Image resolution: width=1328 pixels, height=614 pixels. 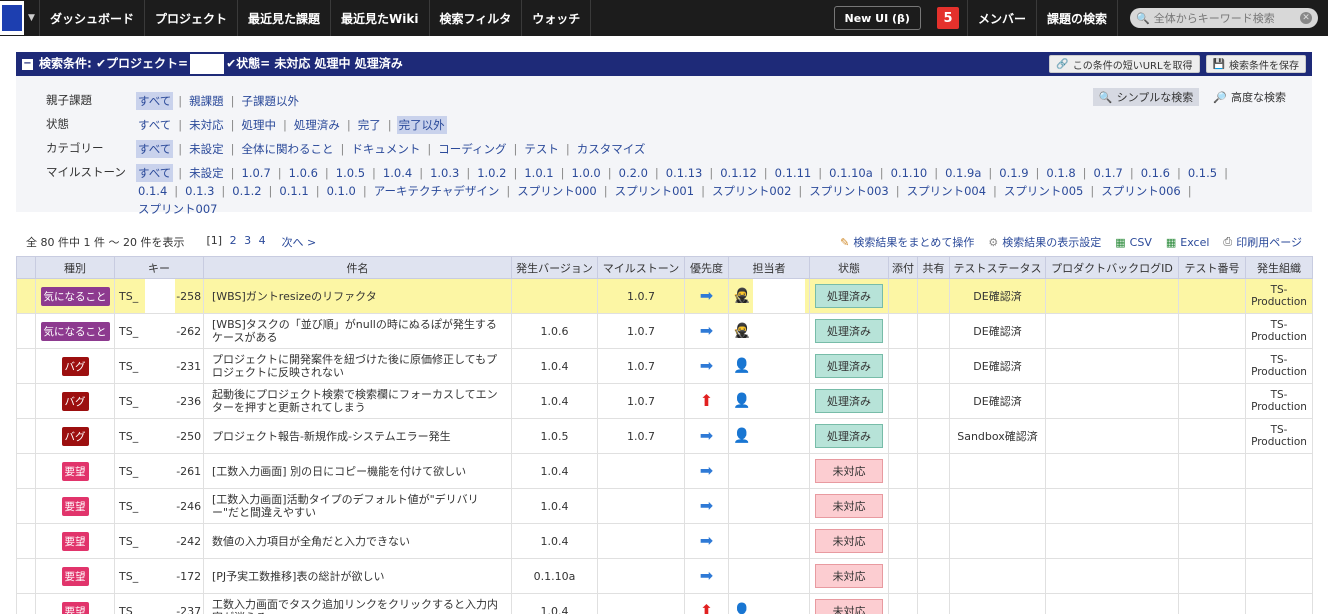 What do you see at coordinates (317, 125) in the screenshot?
I see `filter-option: 処理済み` at bounding box center [317, 125].